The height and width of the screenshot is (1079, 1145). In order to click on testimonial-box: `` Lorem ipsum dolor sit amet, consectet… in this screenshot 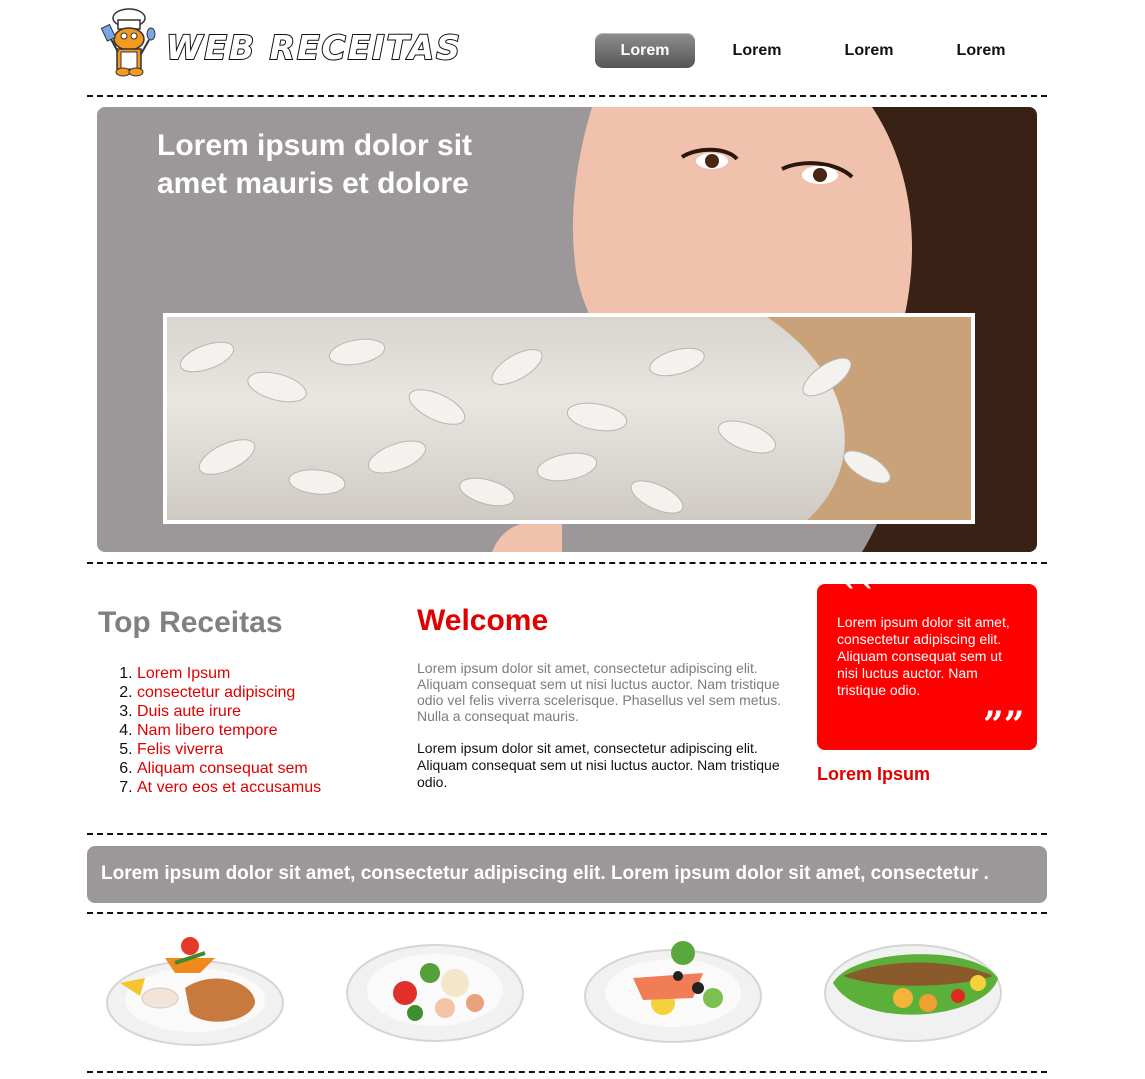, I will do `click(927, 664)`.